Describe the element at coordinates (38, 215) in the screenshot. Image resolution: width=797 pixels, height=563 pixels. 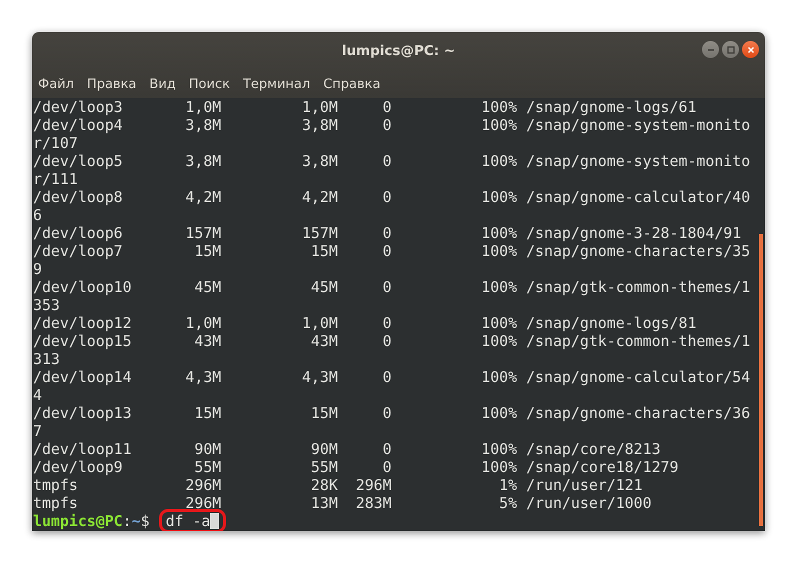
I see `output-line: 6` at that location.